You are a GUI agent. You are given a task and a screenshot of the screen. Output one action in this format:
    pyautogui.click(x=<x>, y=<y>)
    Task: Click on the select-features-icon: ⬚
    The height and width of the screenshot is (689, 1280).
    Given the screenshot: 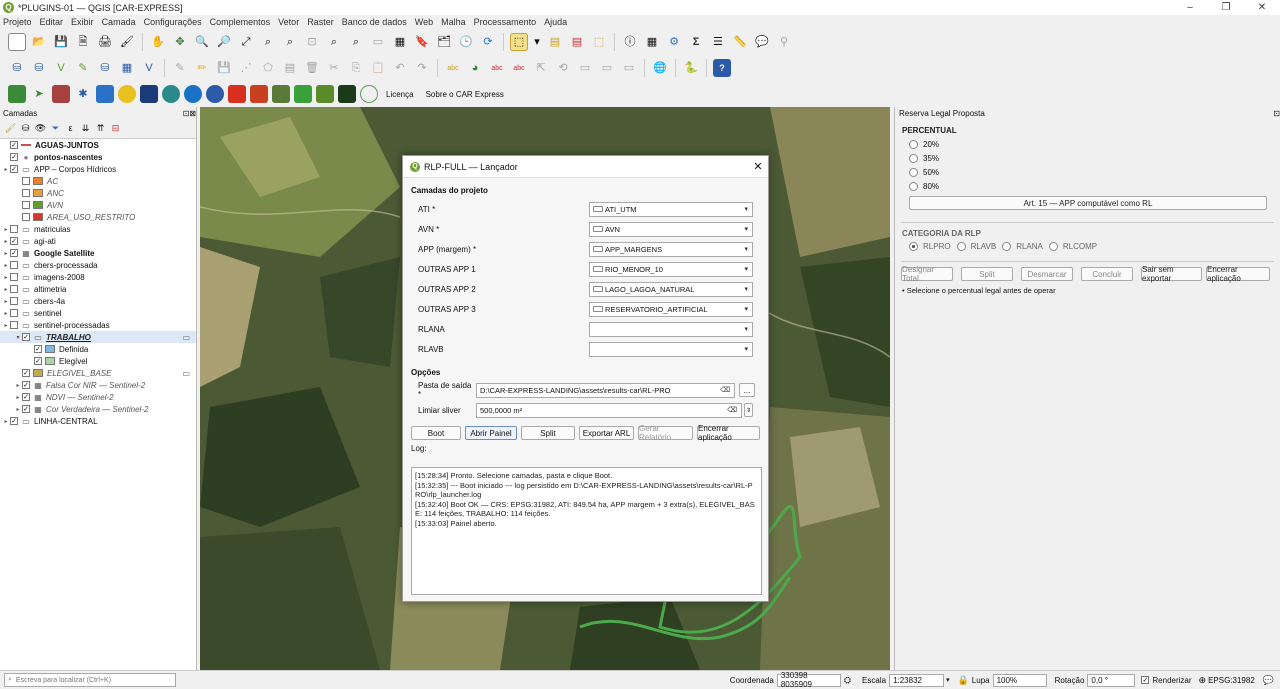 What is the action you would take?
    pyautogui.click(x=519, y=42)
    